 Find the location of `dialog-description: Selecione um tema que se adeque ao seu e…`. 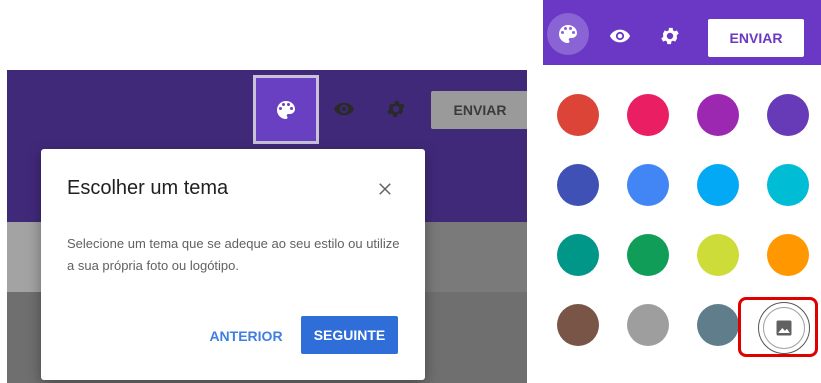

dialog-description: Selecione um tema que se adeque ao seu e… is located at coordinates (233, 254).